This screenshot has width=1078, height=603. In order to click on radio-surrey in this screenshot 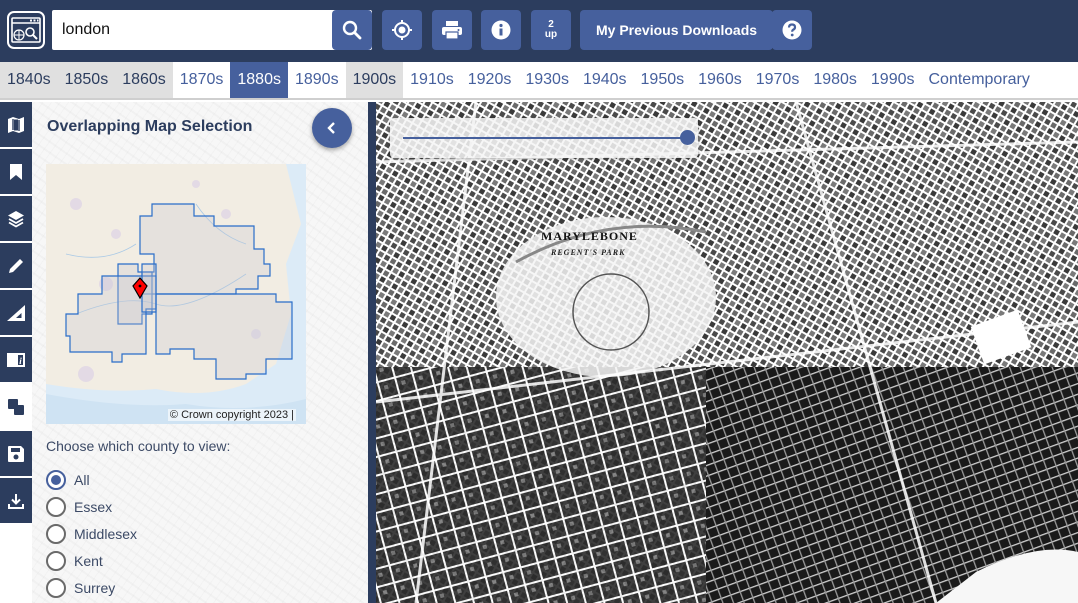, I will do `click(56, 587)`.